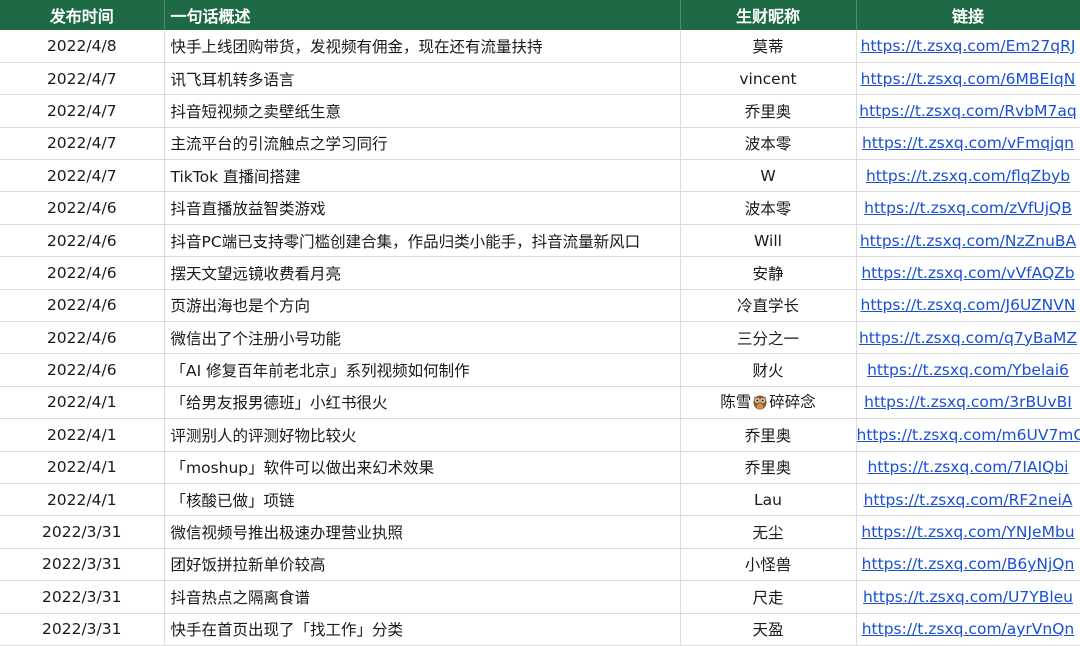 The height and width of the screenshot is (646, 1080). I want to click on cell-date: 2022/4/8, so click(82, 46).